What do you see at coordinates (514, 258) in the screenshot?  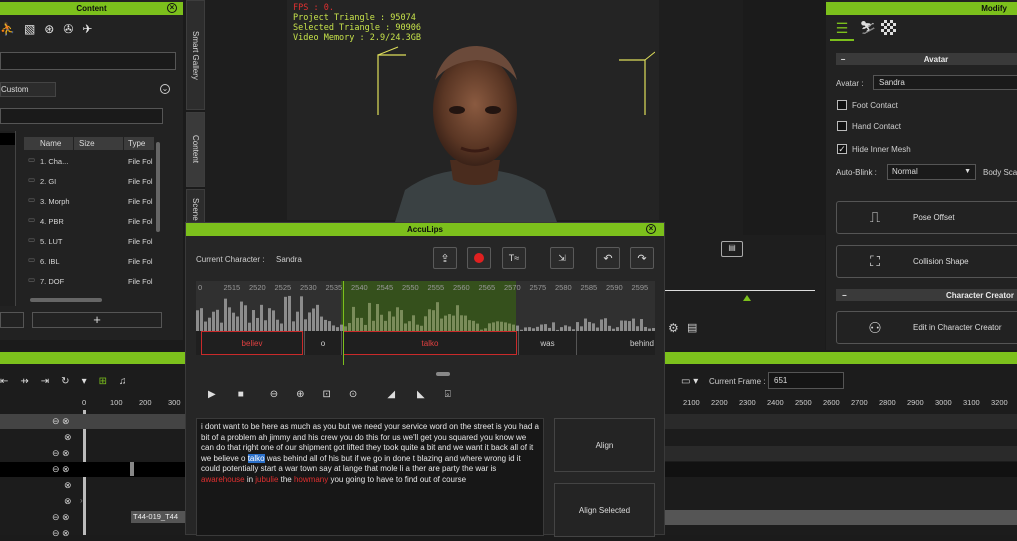 I see `text-to-speech-icon: T≈` at bounding box center [514, 258].